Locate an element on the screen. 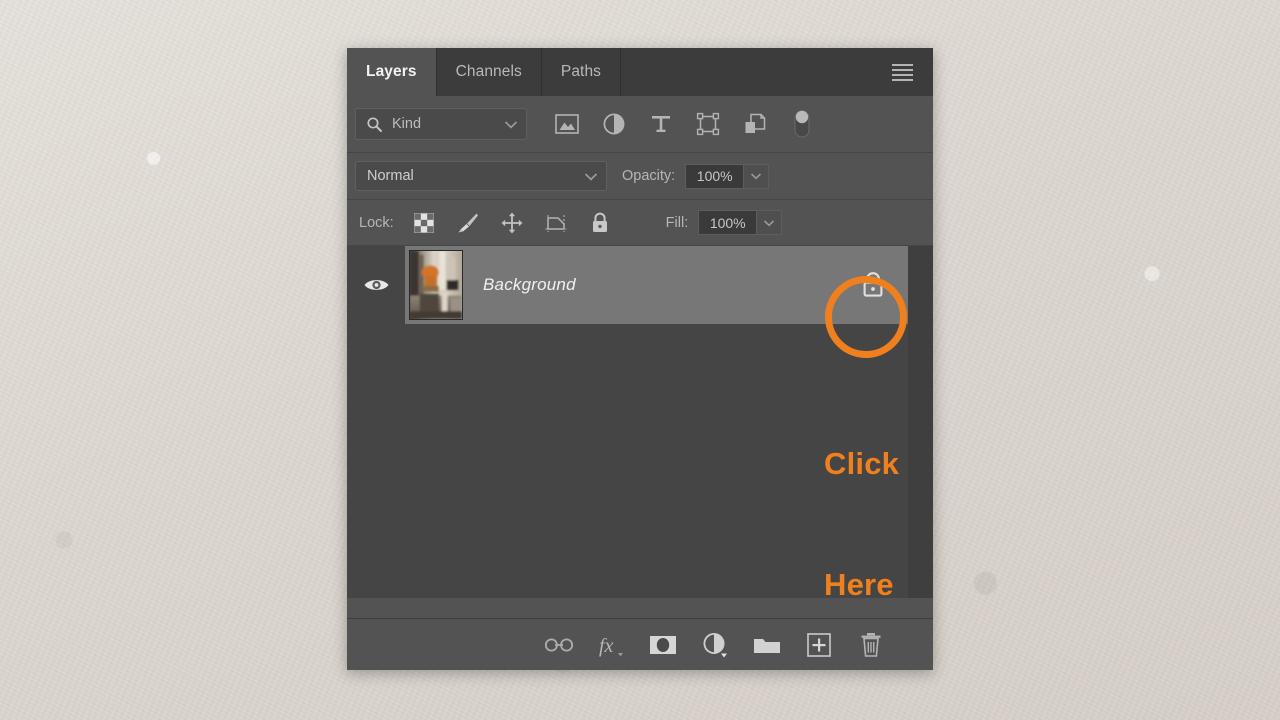  lock-position-icon is located at coordinates (512, 223).